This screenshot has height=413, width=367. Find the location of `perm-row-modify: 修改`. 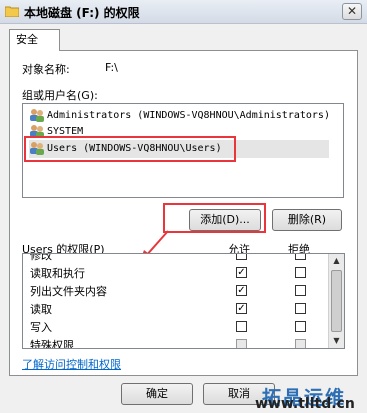

perm-row-modify: 修改 is located at coordinates (175, 258).